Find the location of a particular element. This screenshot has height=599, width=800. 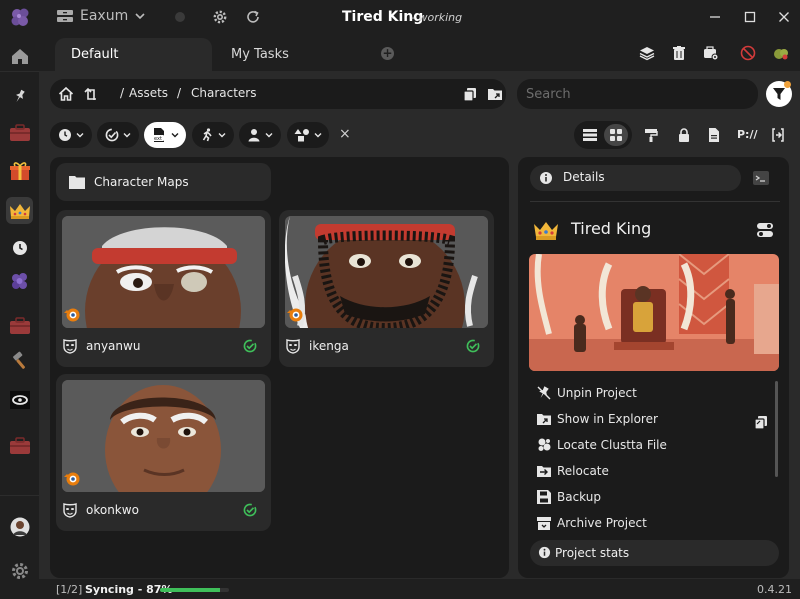

sidebar-item-home is located at coordinates (19, 55).